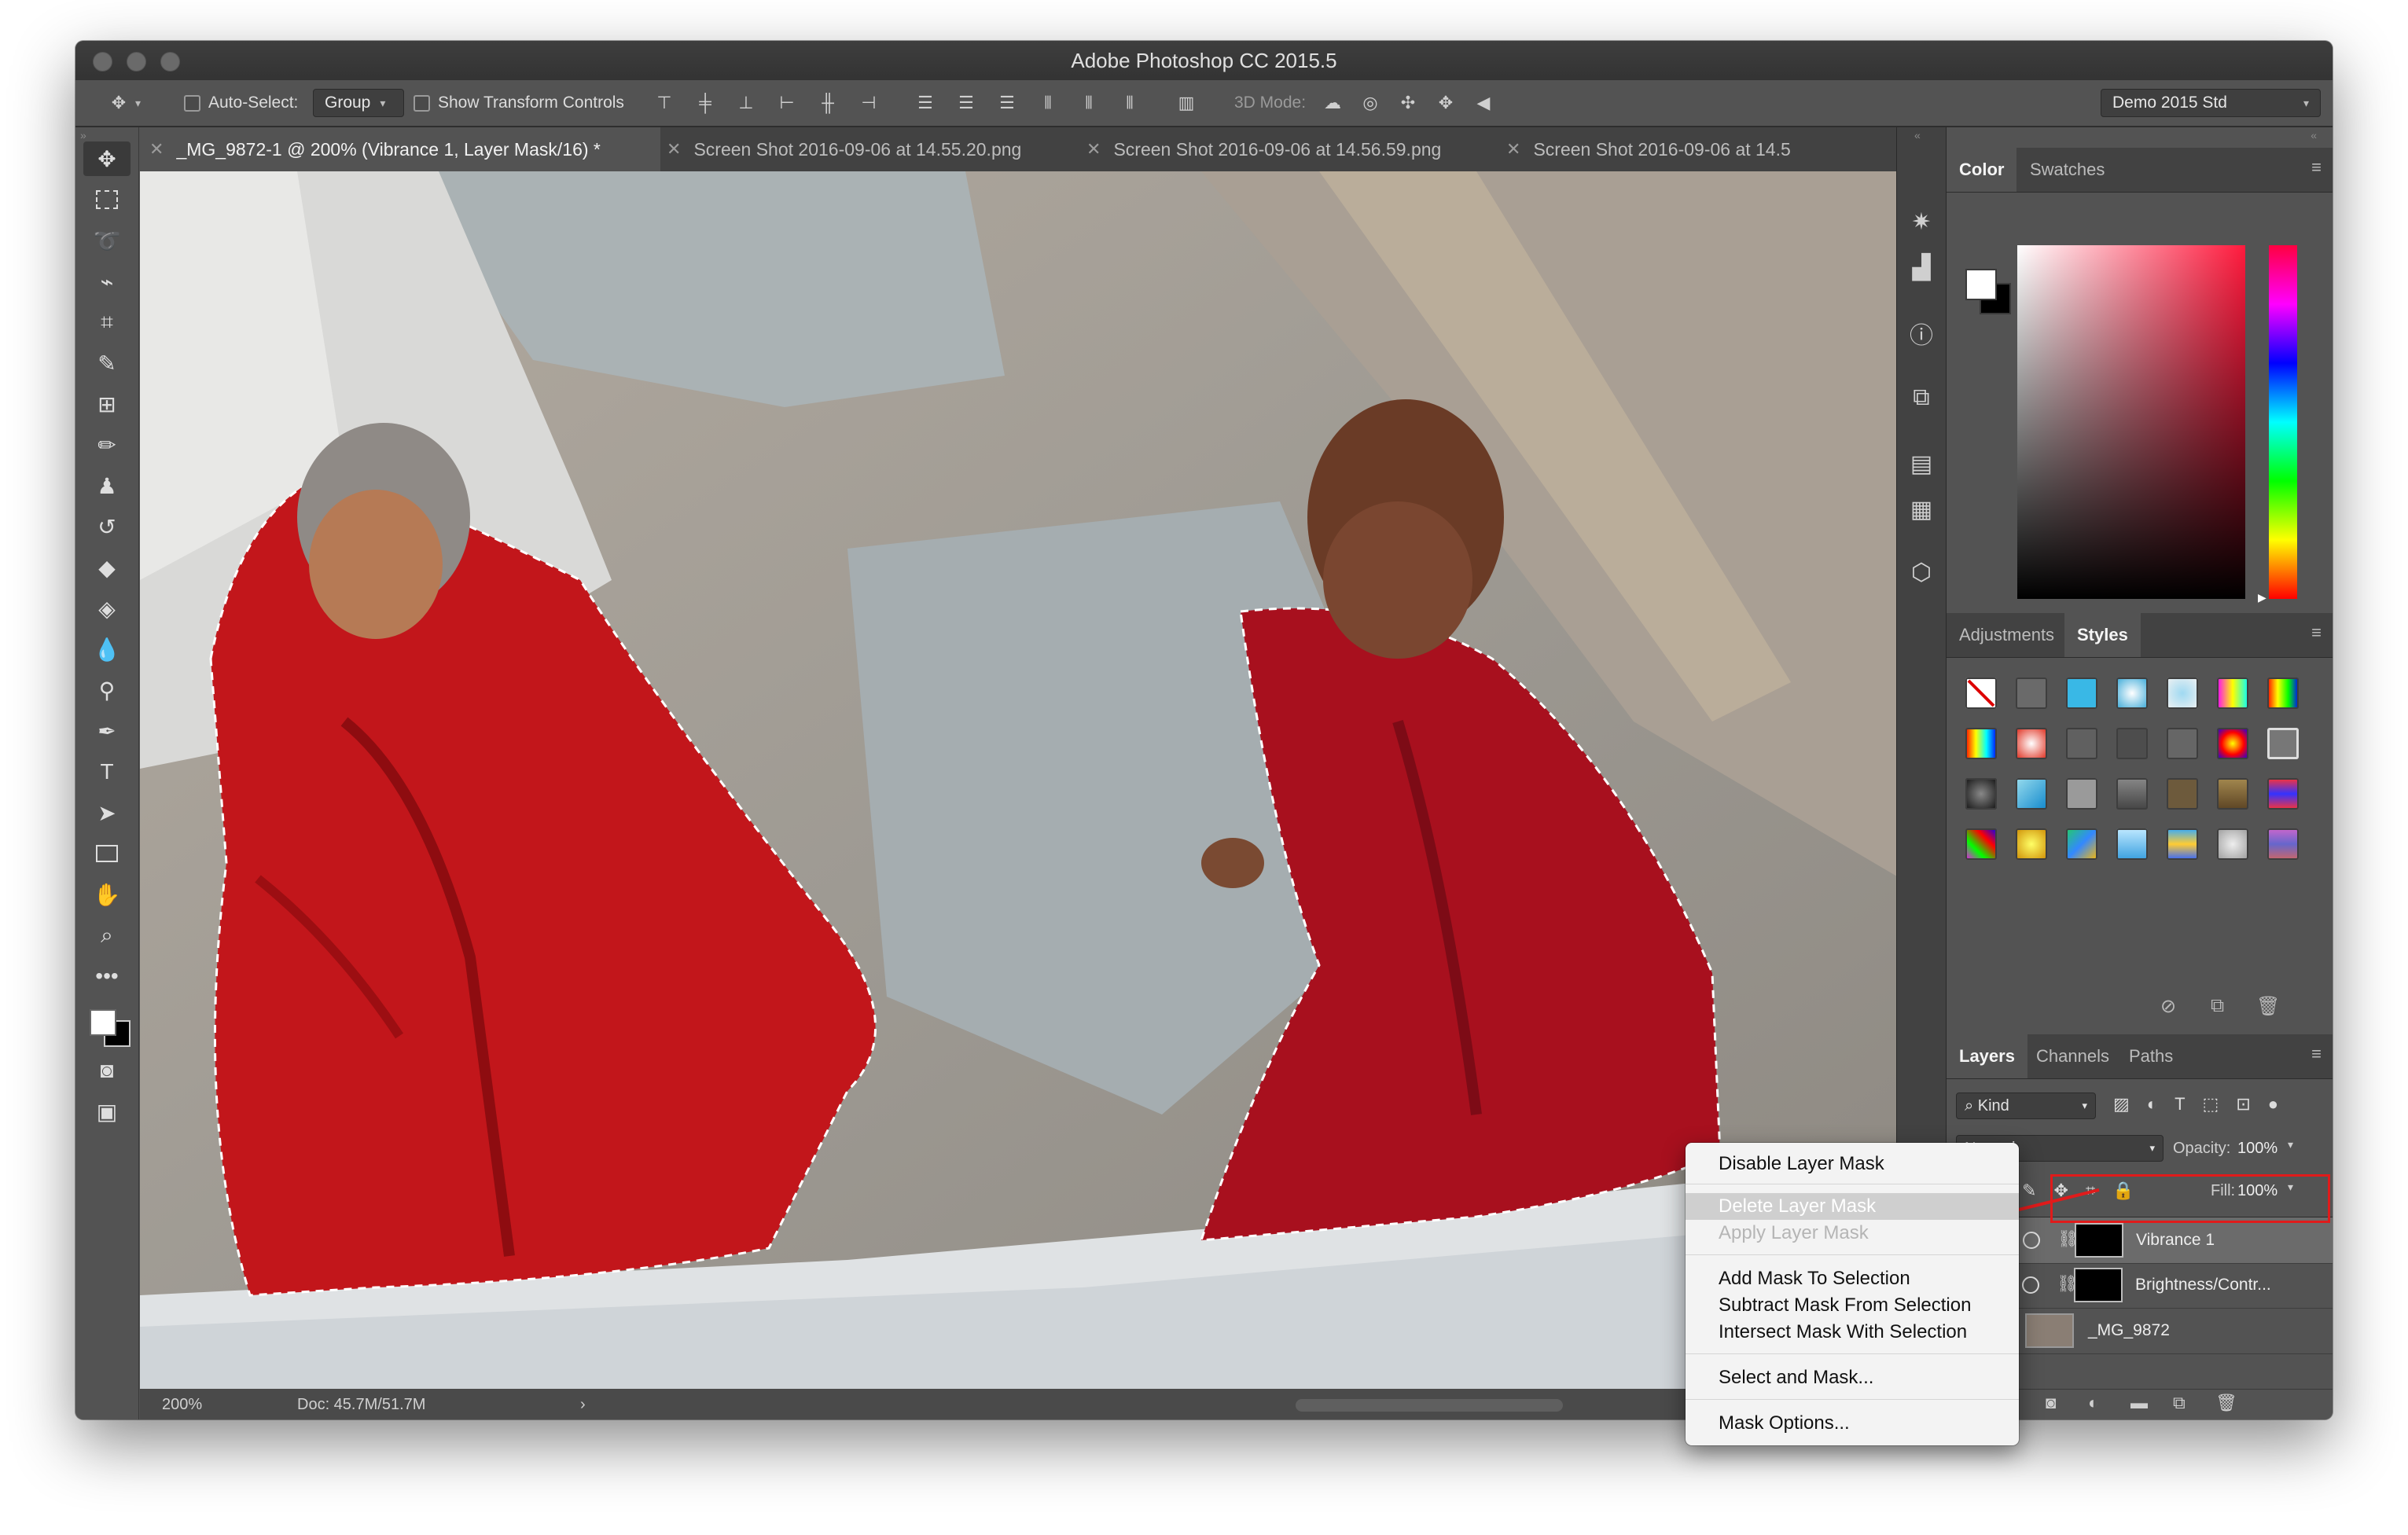  What do you see at coordinates (1853, 1305) in the screenshot?
I see `menu-item-subtract-mask: Subtract Mask From Selection` at bounding box center [1853, 1305].